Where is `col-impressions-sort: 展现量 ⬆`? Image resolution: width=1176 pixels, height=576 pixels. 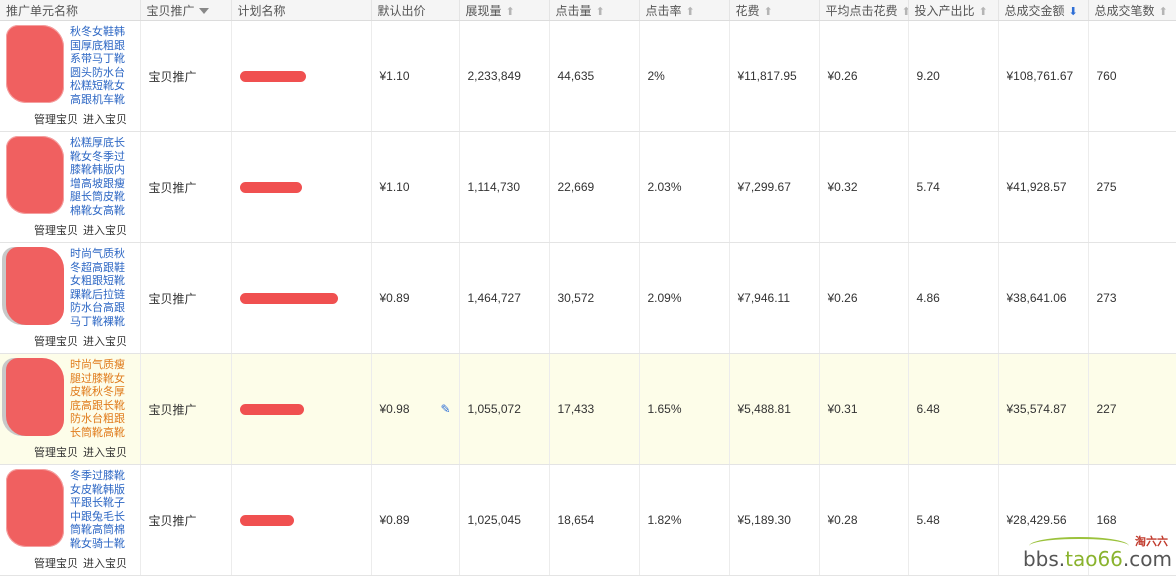
col-impressions-sort: 展现量 ⬆ is located at coordinates (504, 10).